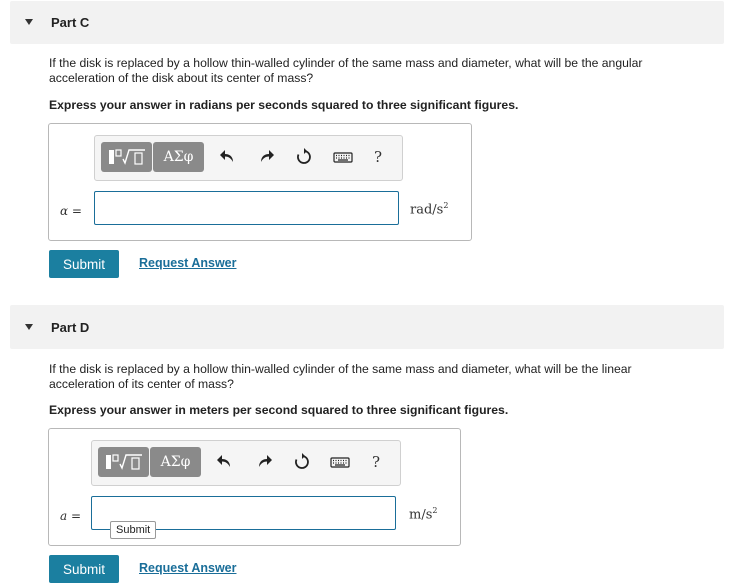  I want to click on part-d-unit-base: m/s, so click(421, 515).